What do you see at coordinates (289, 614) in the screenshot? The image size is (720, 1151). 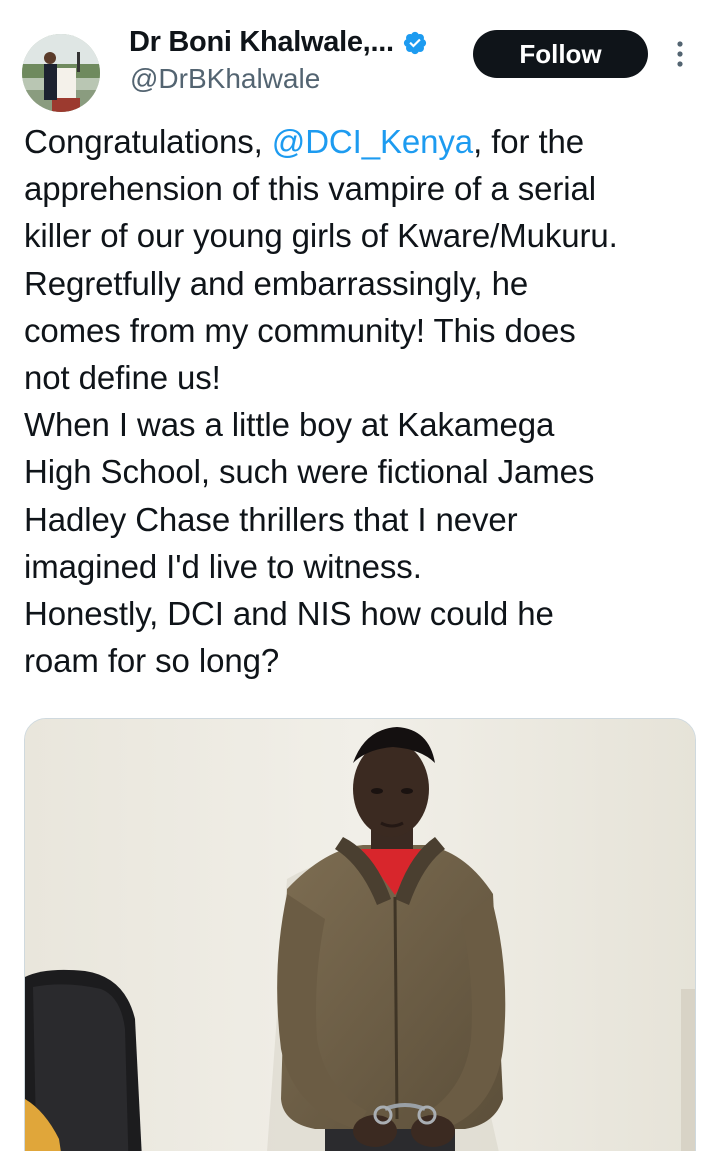 I see `tweet-line: Honestly, DCI and NIS how could he` at bounding box center [289, 614].